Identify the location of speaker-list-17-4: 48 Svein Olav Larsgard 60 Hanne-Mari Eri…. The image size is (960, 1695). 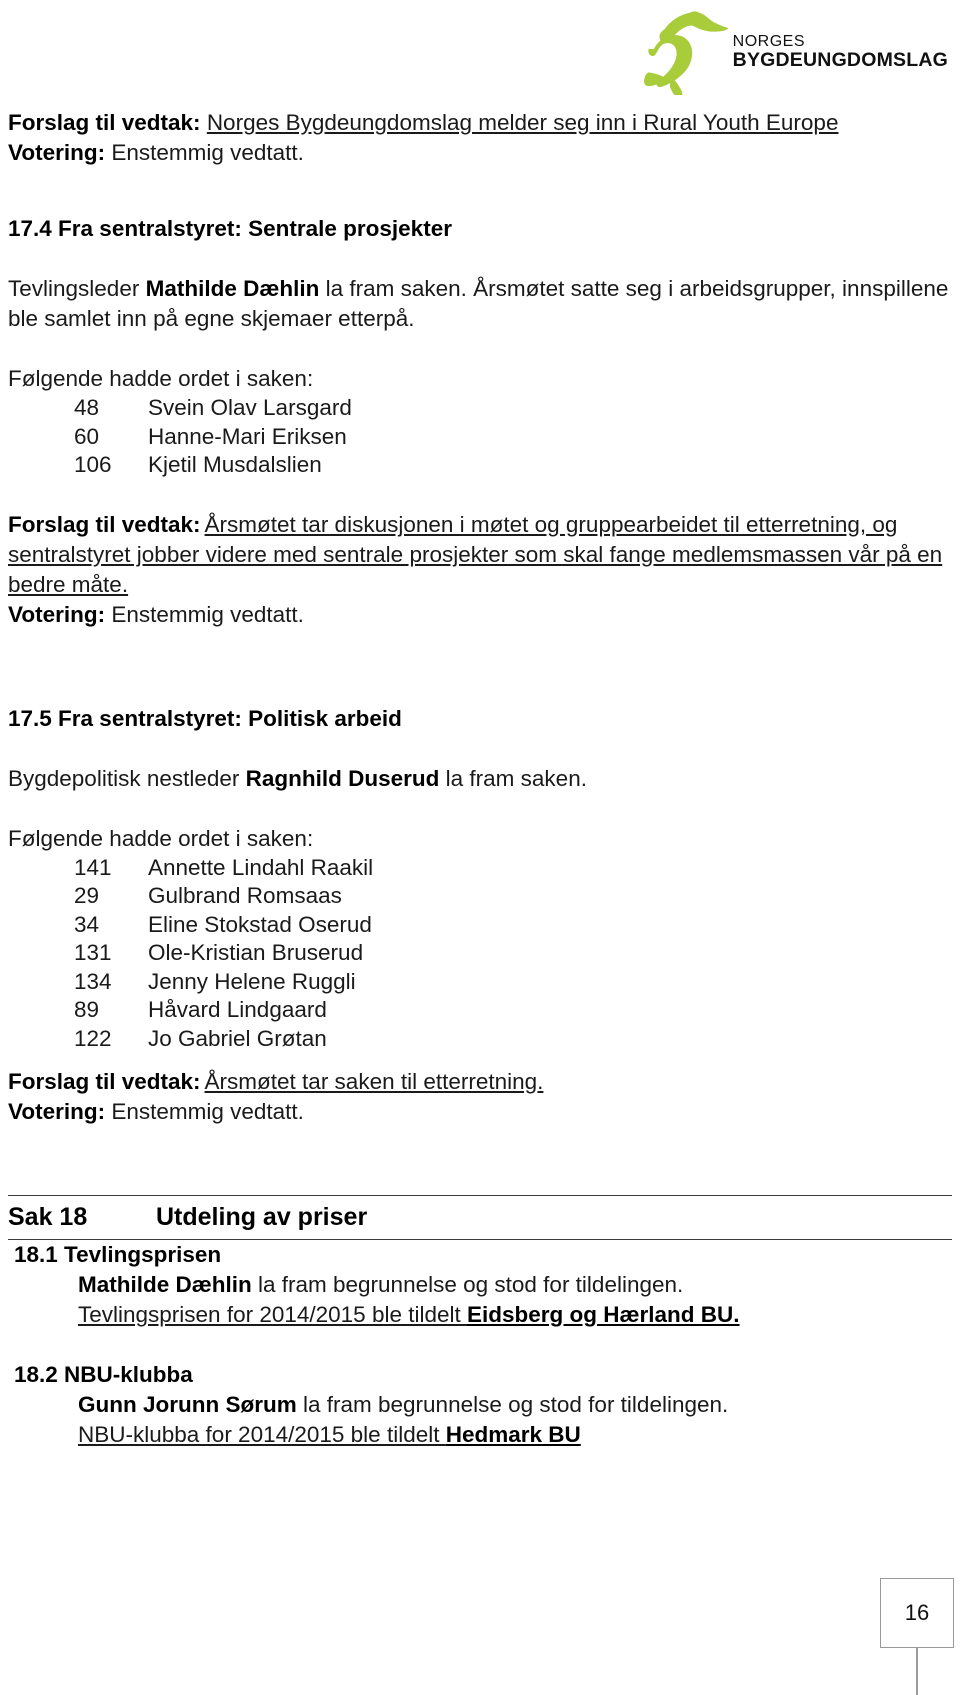
(480, 437).